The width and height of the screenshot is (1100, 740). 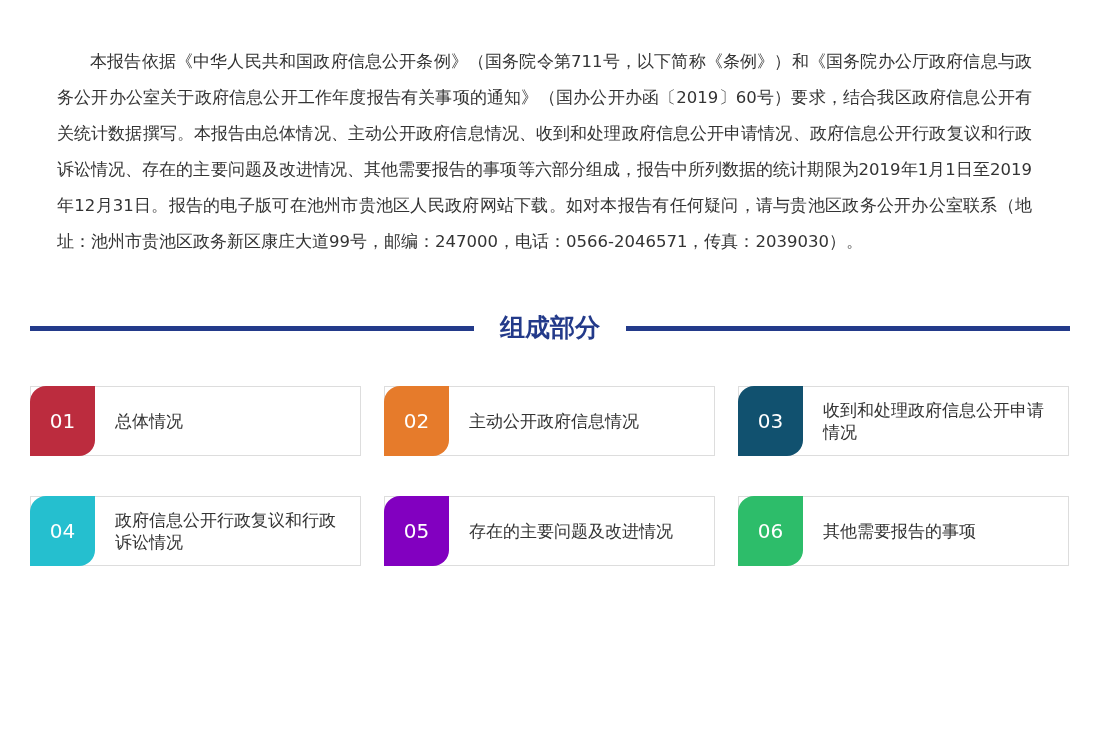 I want to click on part-number: 02, so click(x=416, y=421).